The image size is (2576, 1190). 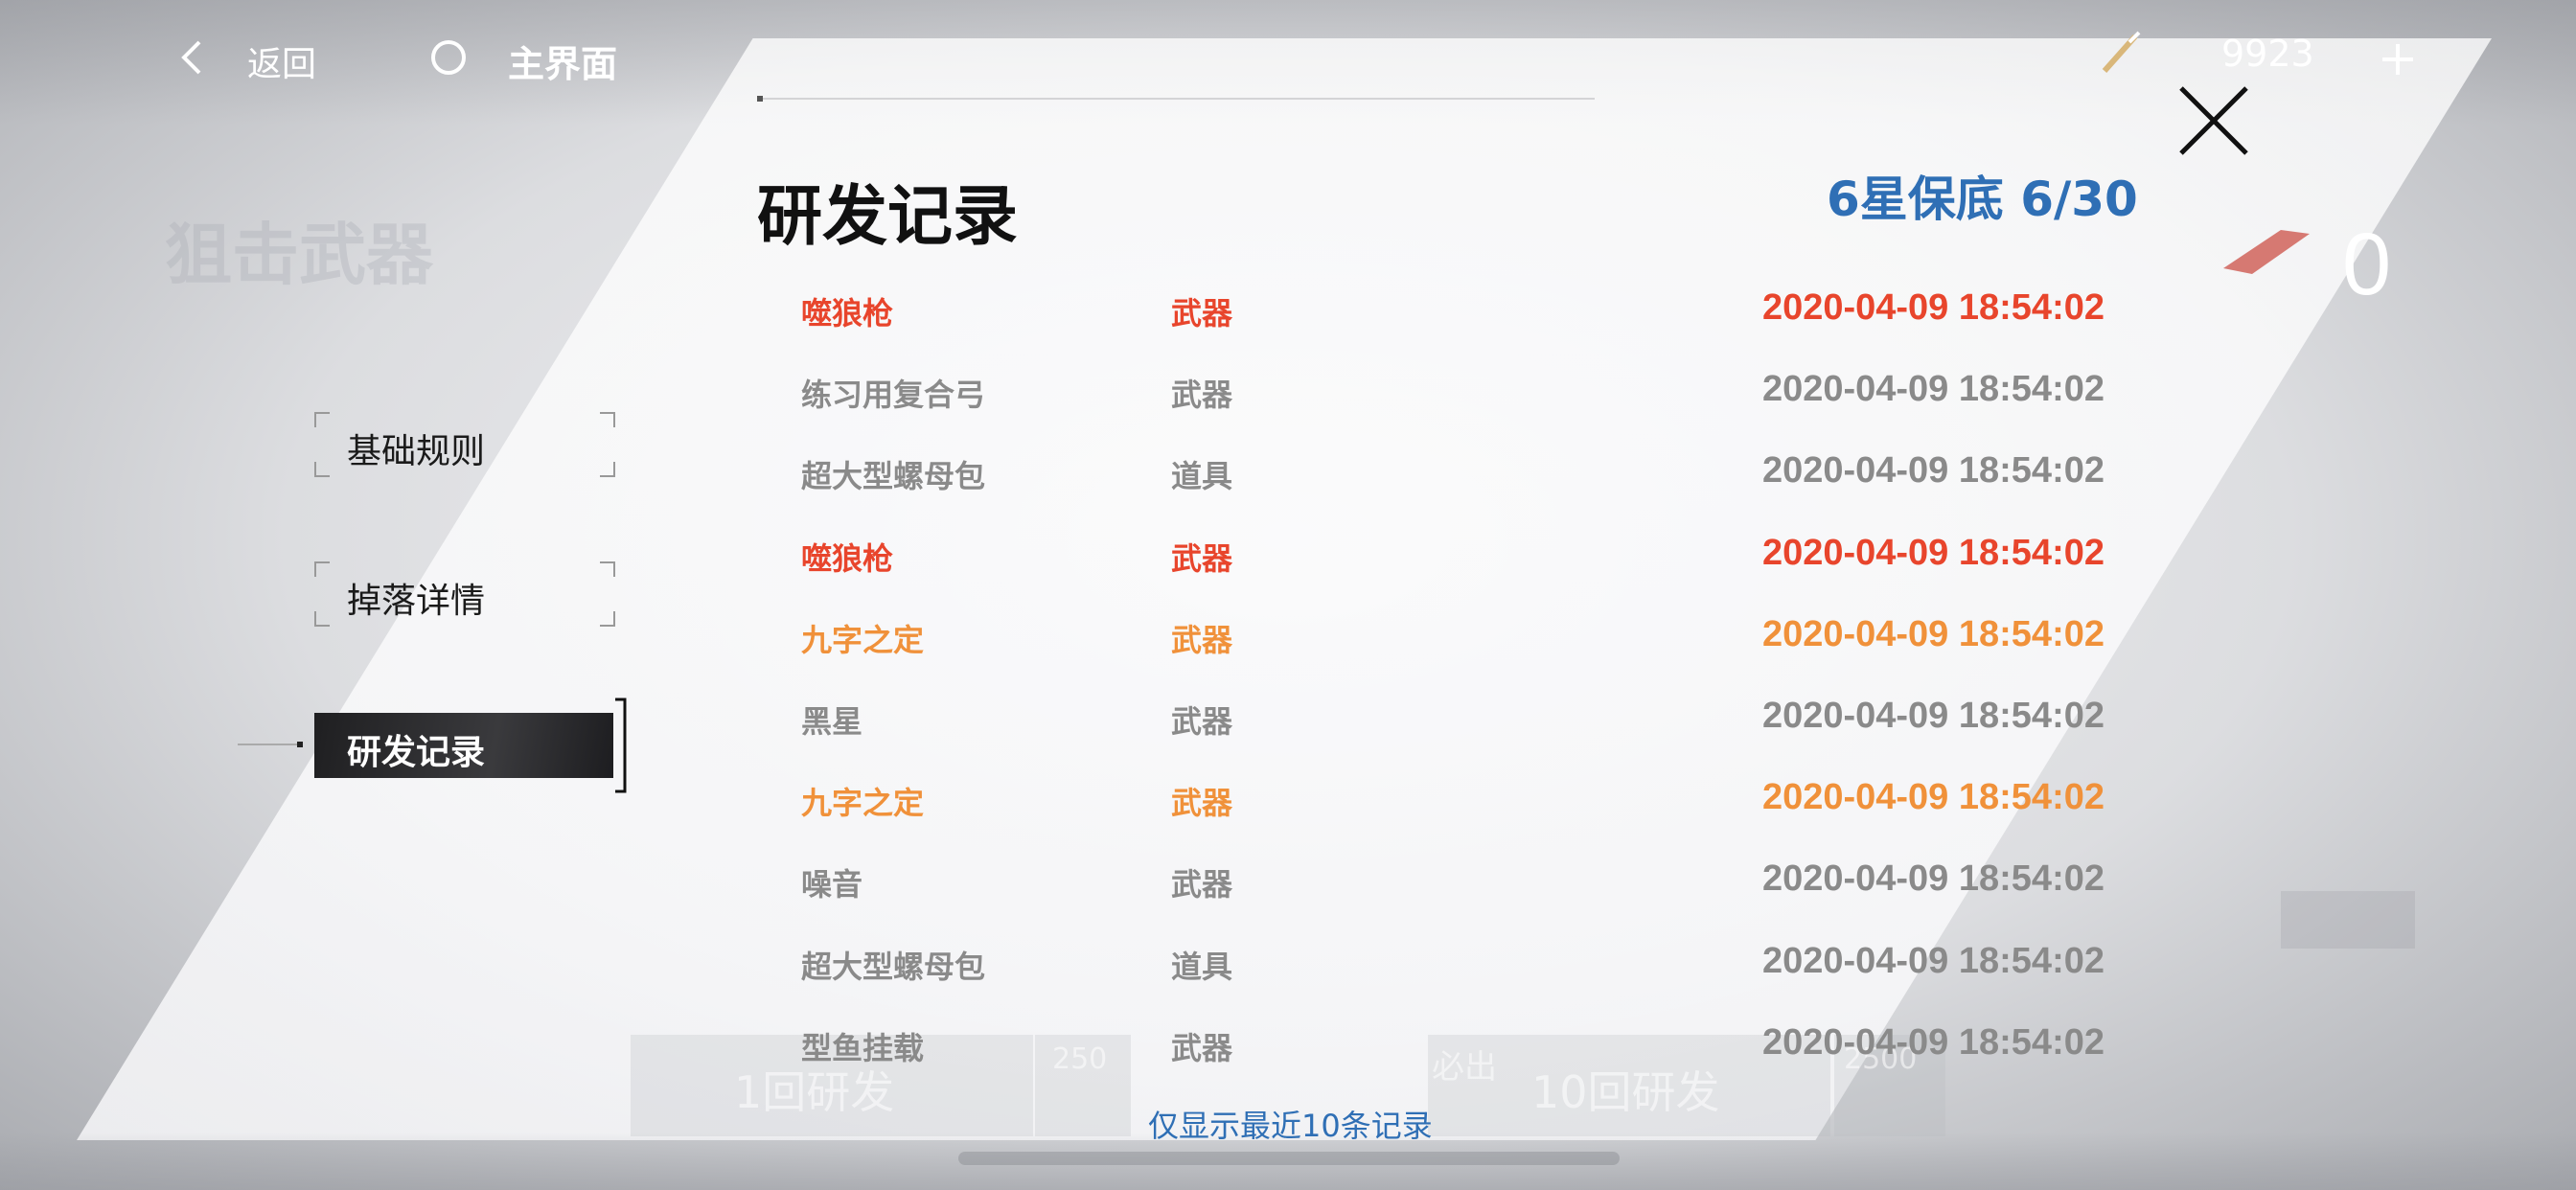 I want to click on tab-dev-records: 研发记录, so click(x=463, y=746).